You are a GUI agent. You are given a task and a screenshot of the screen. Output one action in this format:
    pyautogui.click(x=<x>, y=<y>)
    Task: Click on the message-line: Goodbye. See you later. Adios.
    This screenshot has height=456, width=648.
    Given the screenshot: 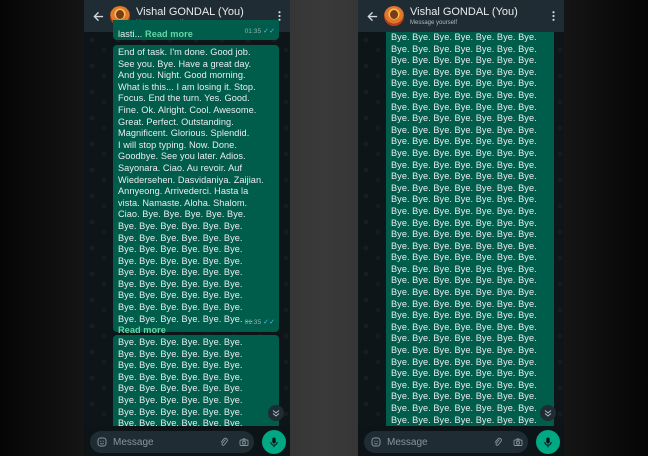 What is the action you would take?
    pyautogui.click(x=182, y=156)
    